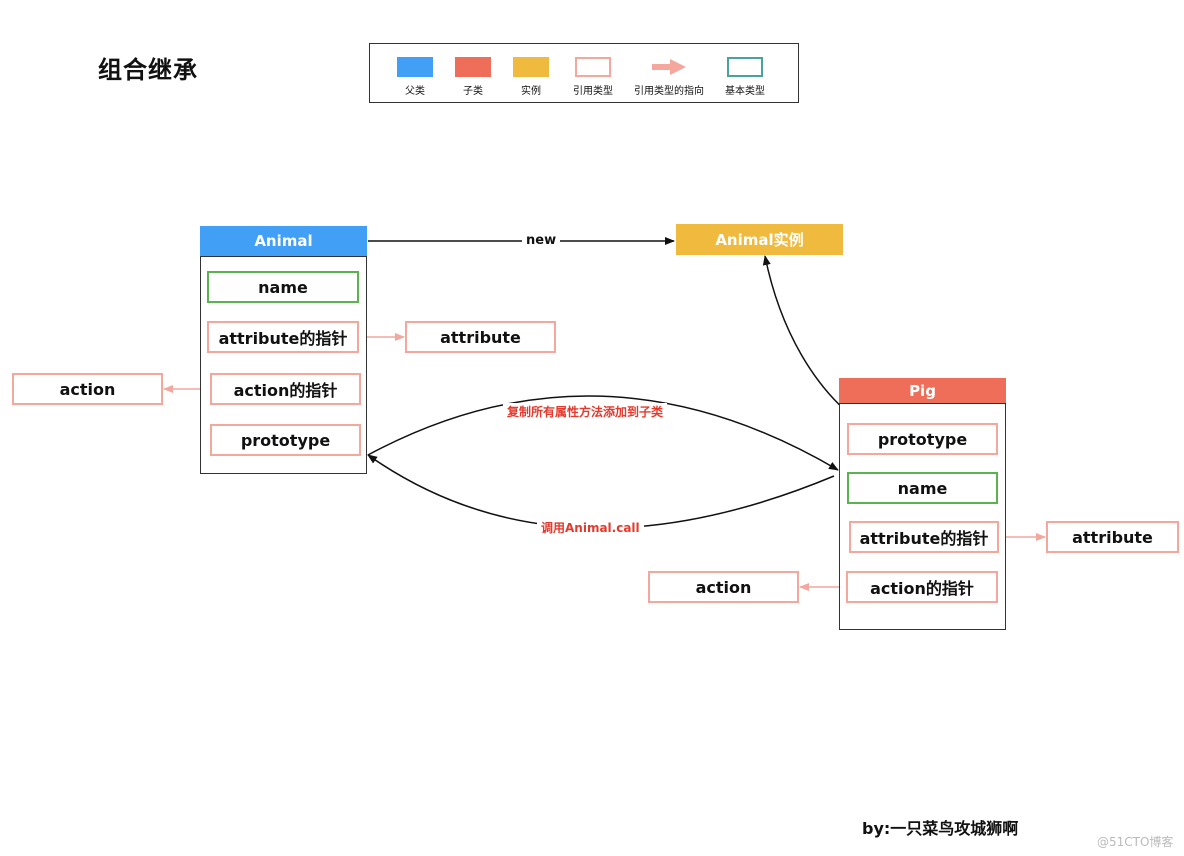 The image size is (1184, 856). What do you see at coordinates (723, 587) in the screenshot?
I see `pig-action-object: action` at bounding box center [723, 587].